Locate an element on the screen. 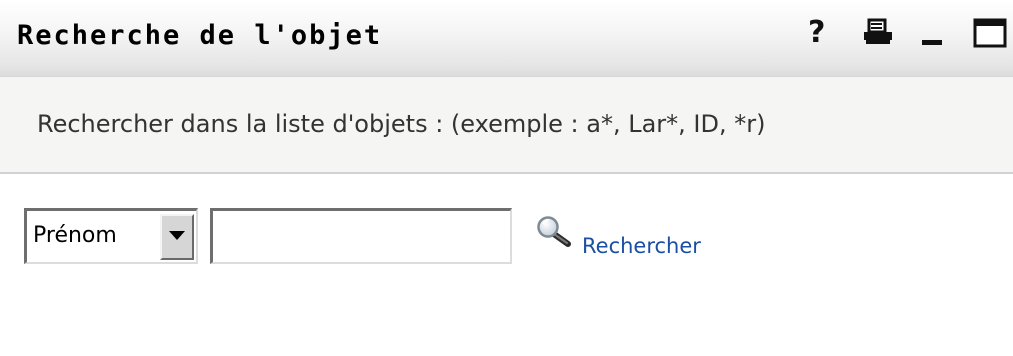 The width and height of the screenshot is (1013, 356). chevron-down-icon is located at coordinates (177, 235).